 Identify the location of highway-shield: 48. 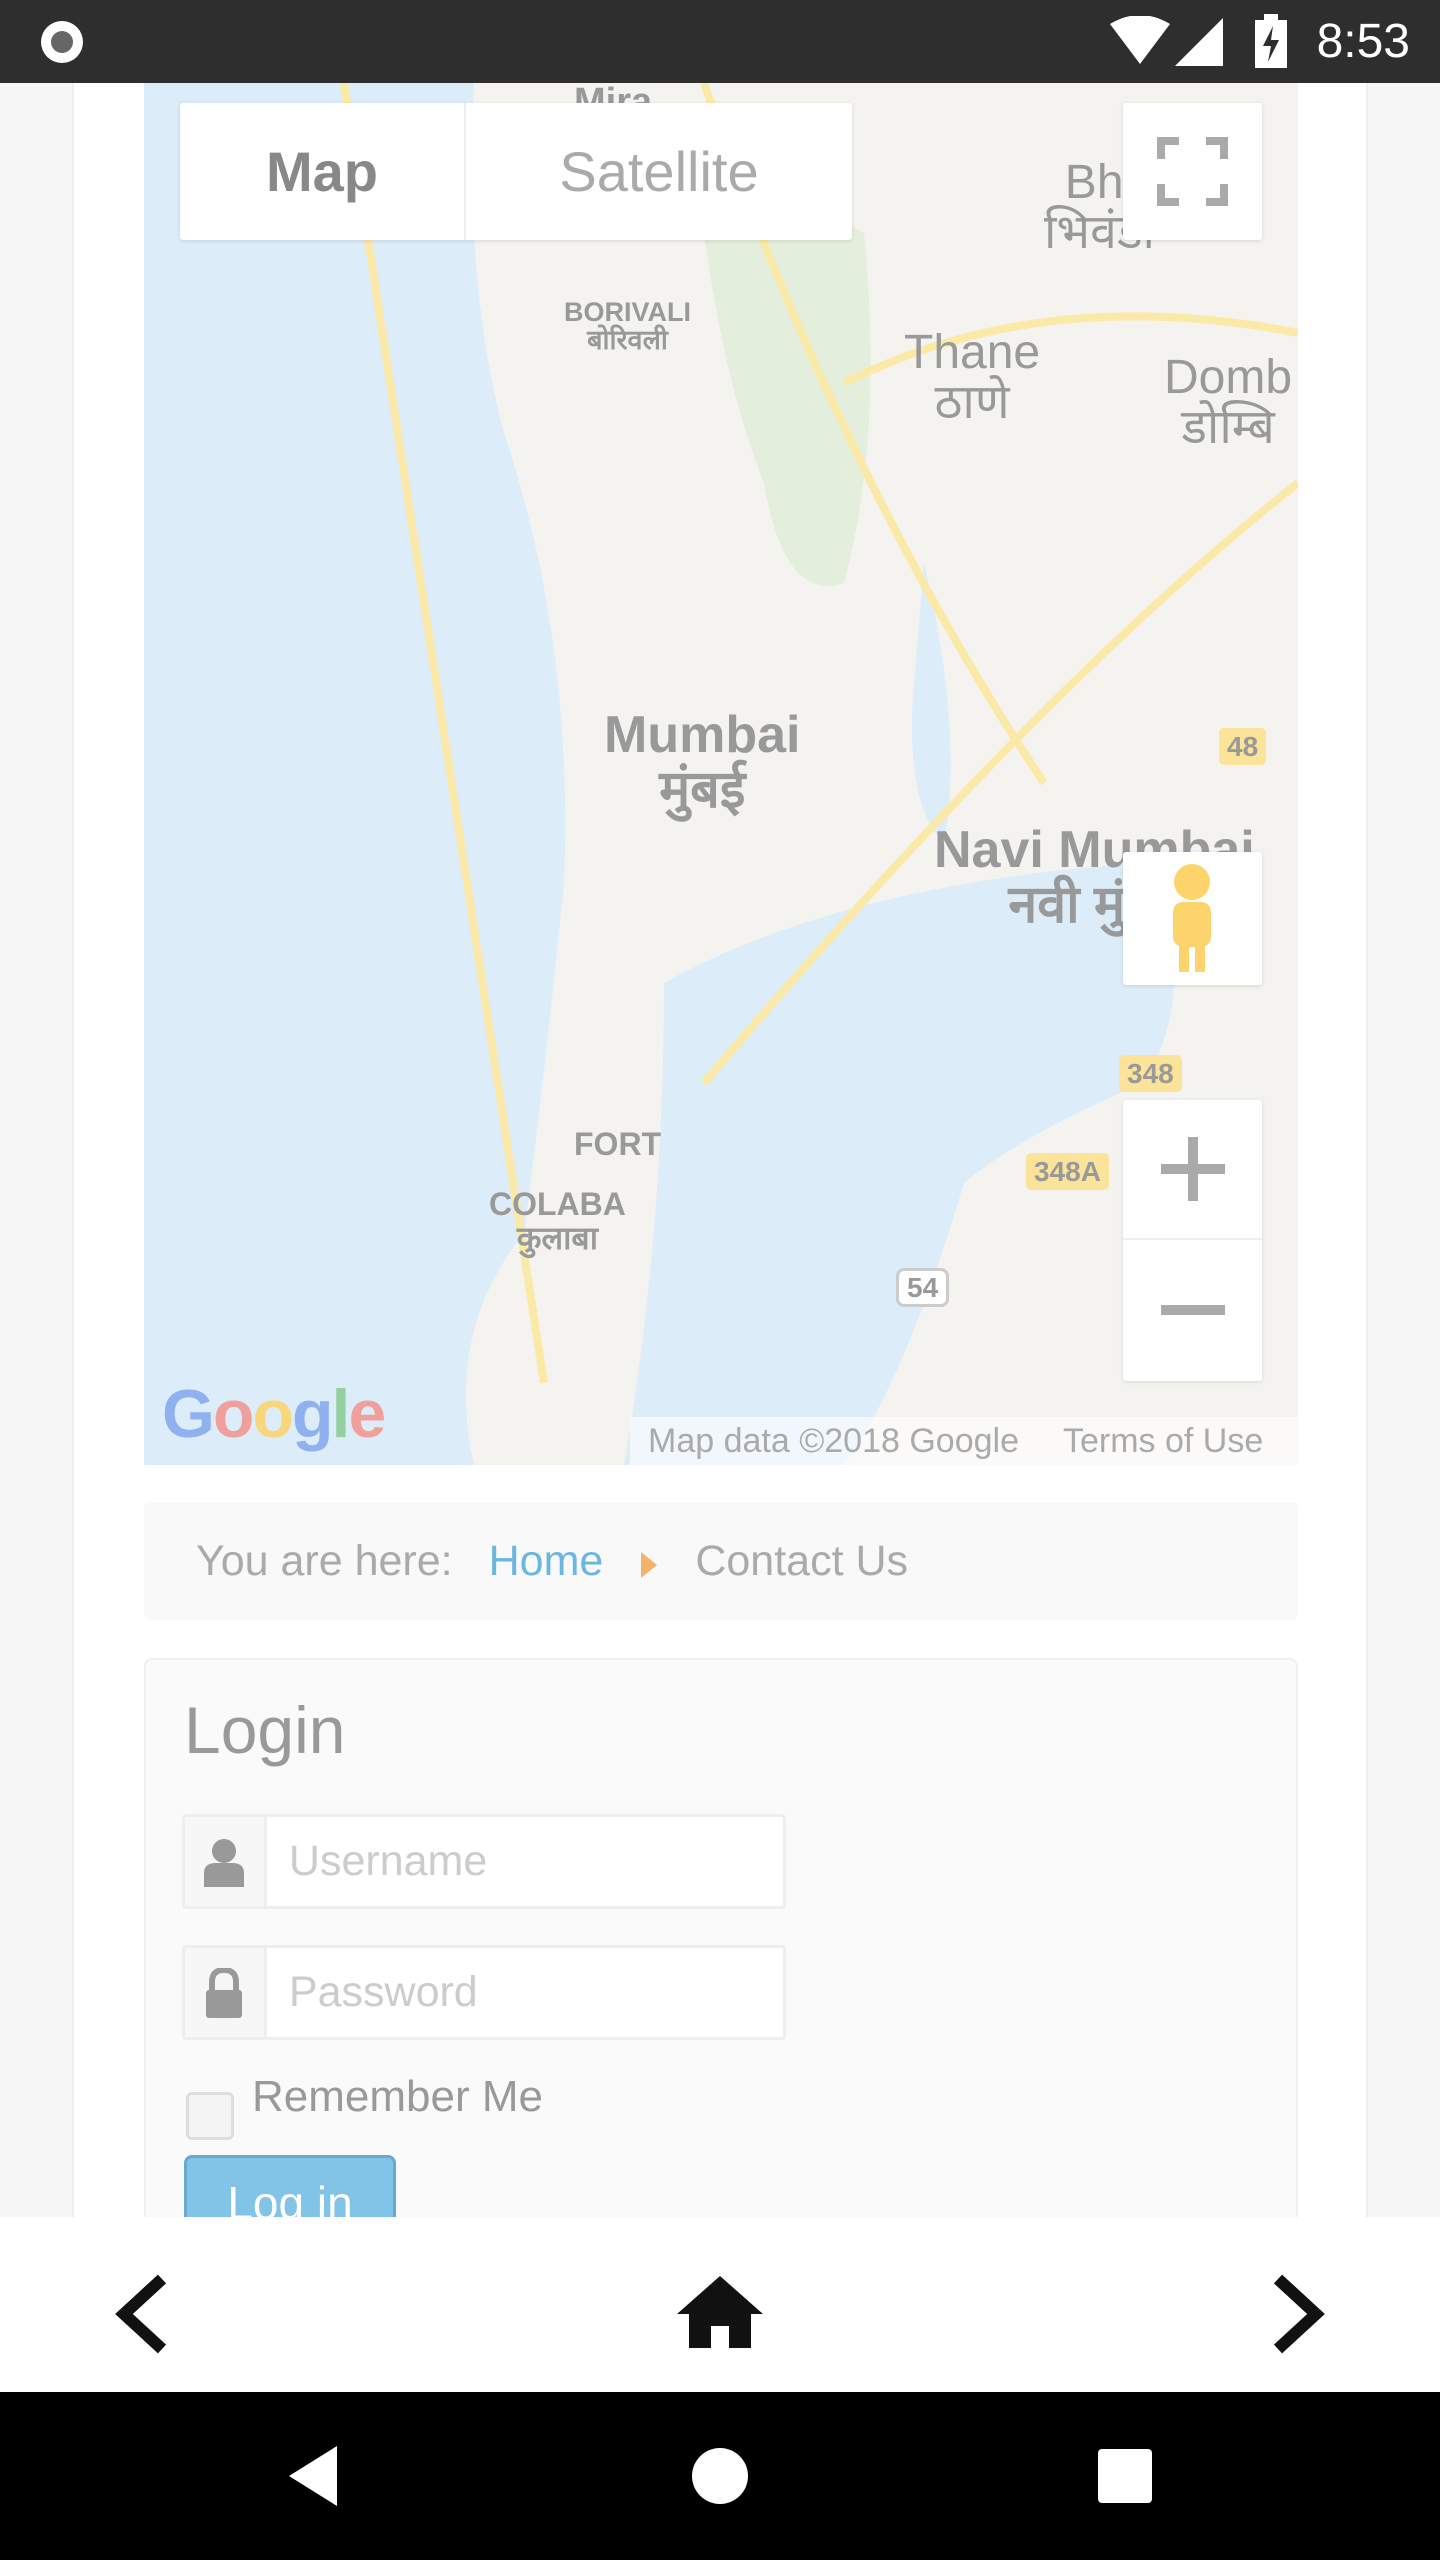
(1243, 747).